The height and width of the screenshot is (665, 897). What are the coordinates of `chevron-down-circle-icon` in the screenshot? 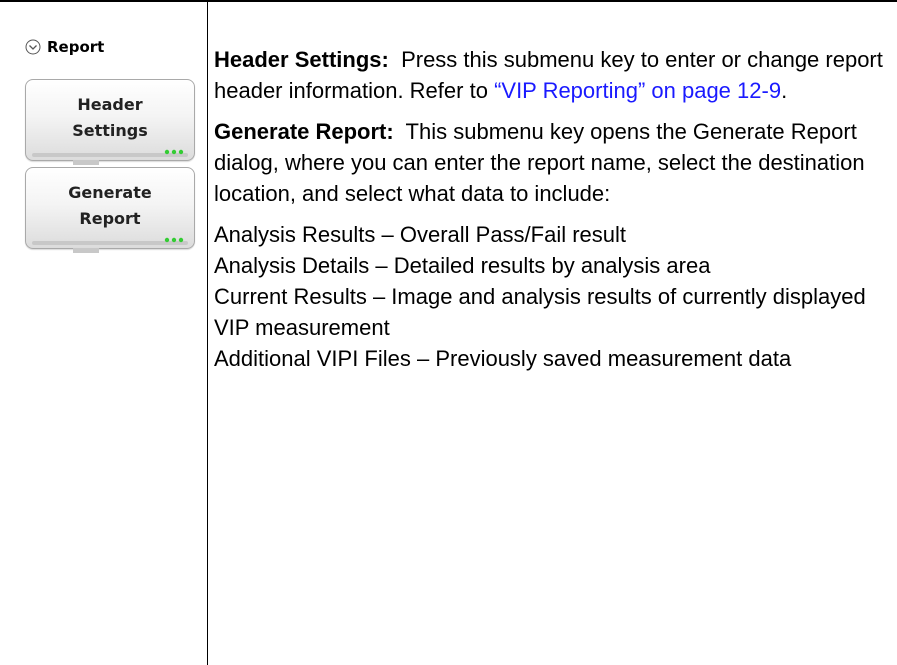 It's located at (33, 47).